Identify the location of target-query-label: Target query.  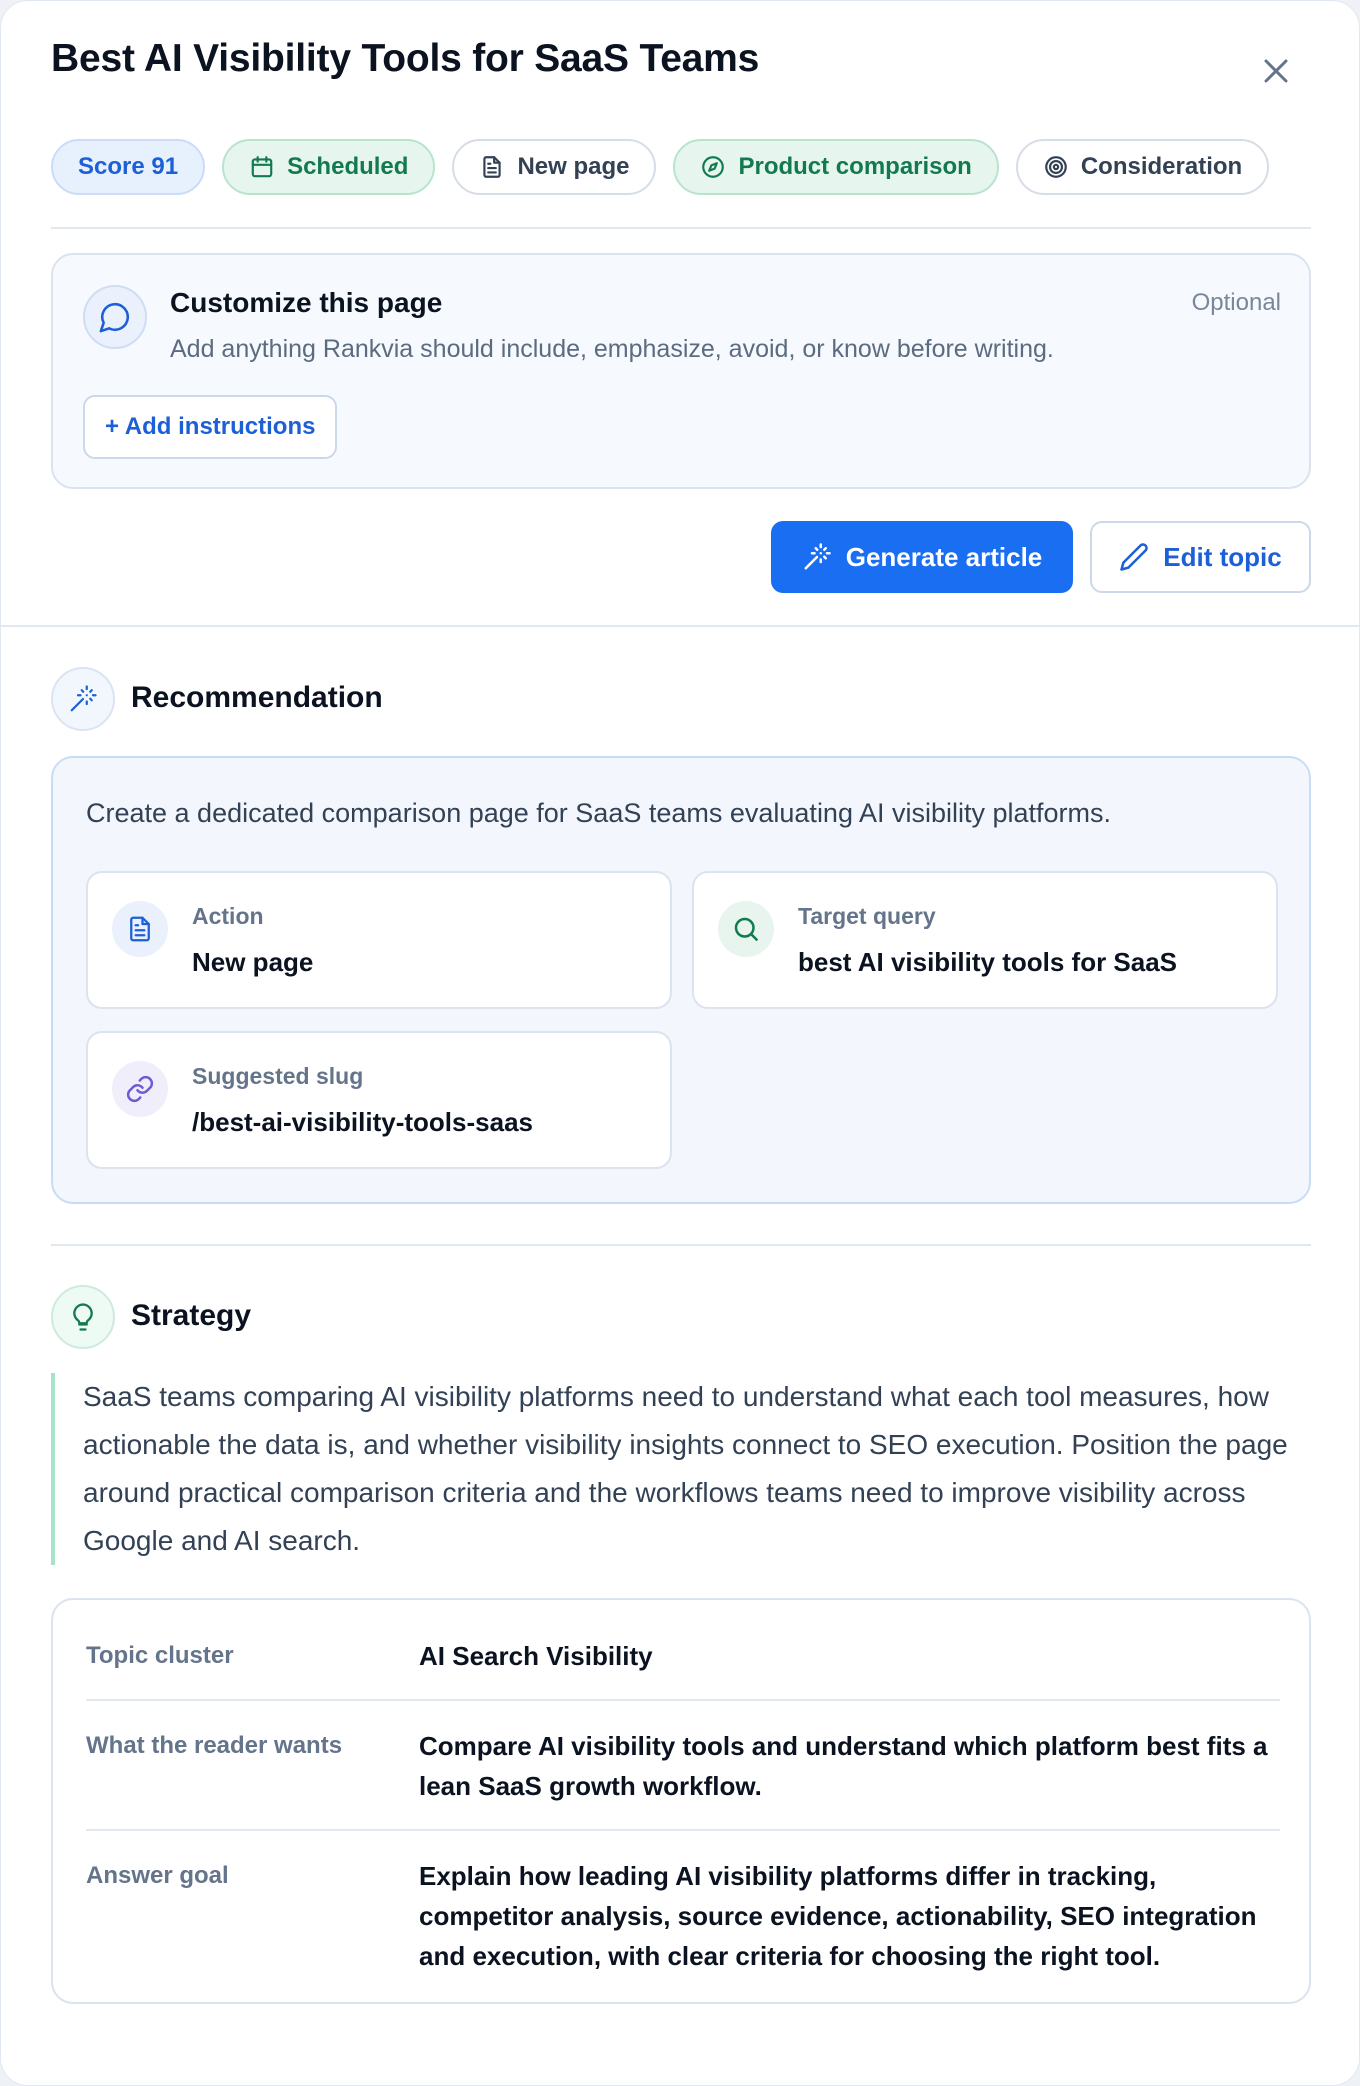
(867, 916).